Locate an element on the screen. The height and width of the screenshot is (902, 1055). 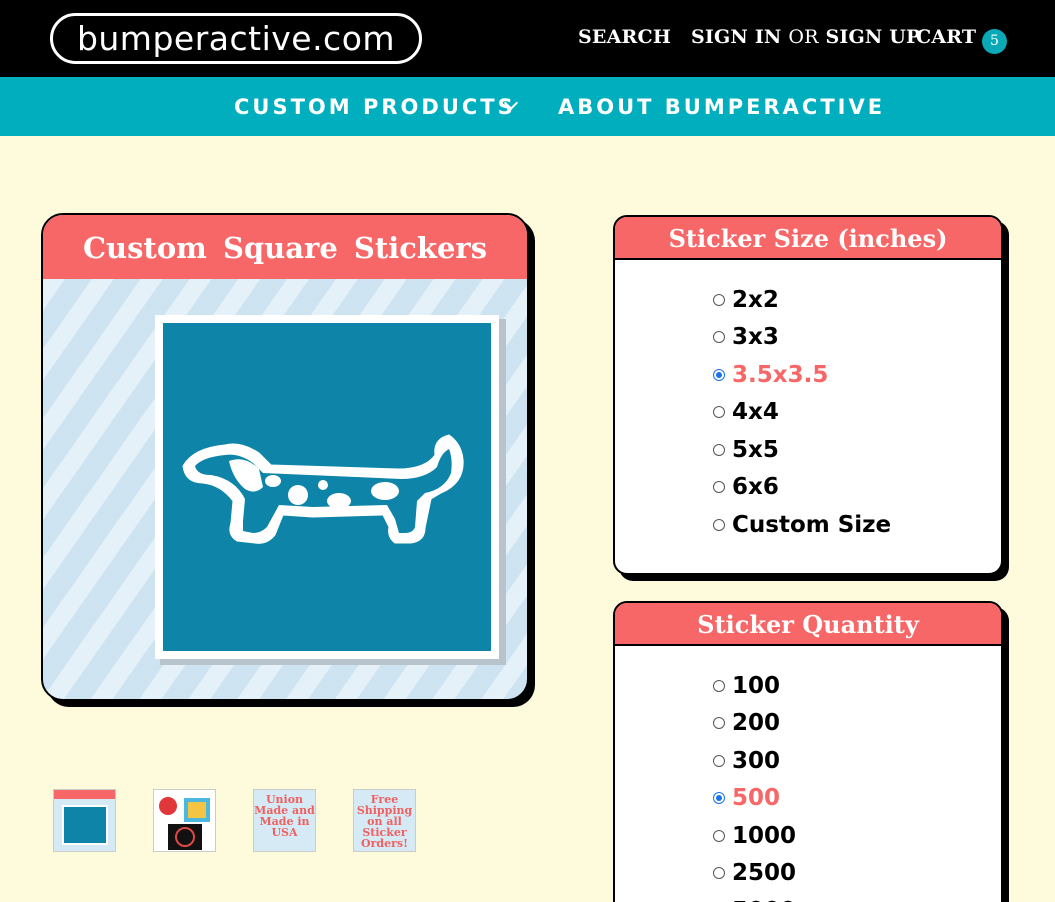
size-option-label: Custom Size is located at coordinates (812, 524).